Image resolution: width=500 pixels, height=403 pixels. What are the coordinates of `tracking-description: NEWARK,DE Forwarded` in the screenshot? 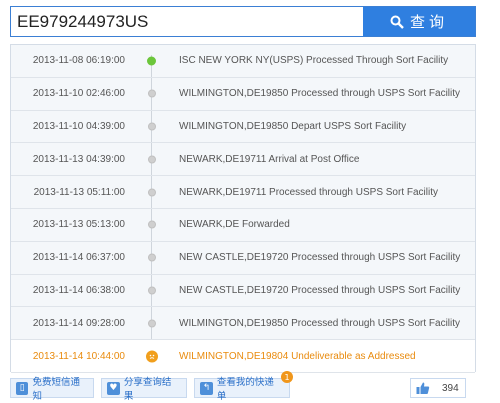 It's located at (234, 225).